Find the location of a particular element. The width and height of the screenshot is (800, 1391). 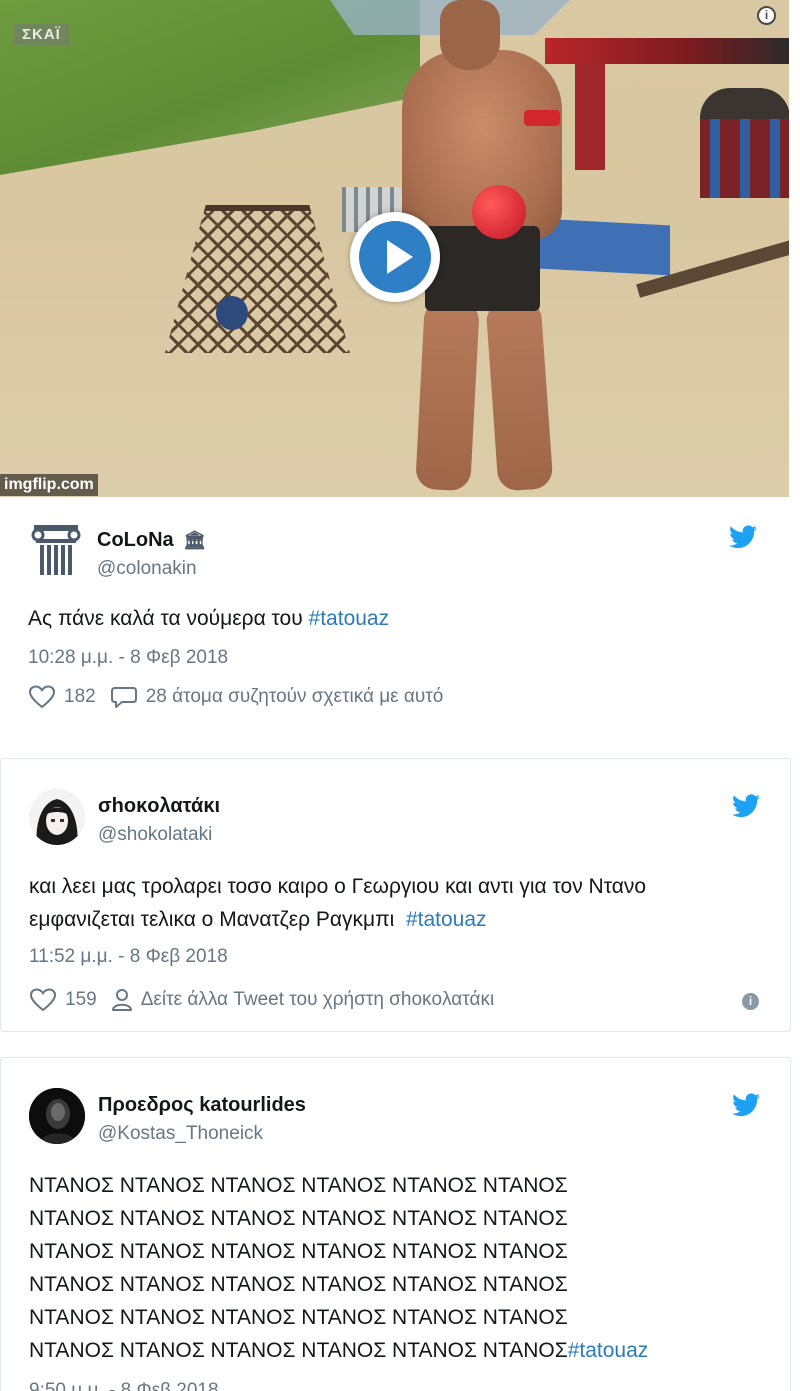

blue-board is located at coordinates (605, 247).